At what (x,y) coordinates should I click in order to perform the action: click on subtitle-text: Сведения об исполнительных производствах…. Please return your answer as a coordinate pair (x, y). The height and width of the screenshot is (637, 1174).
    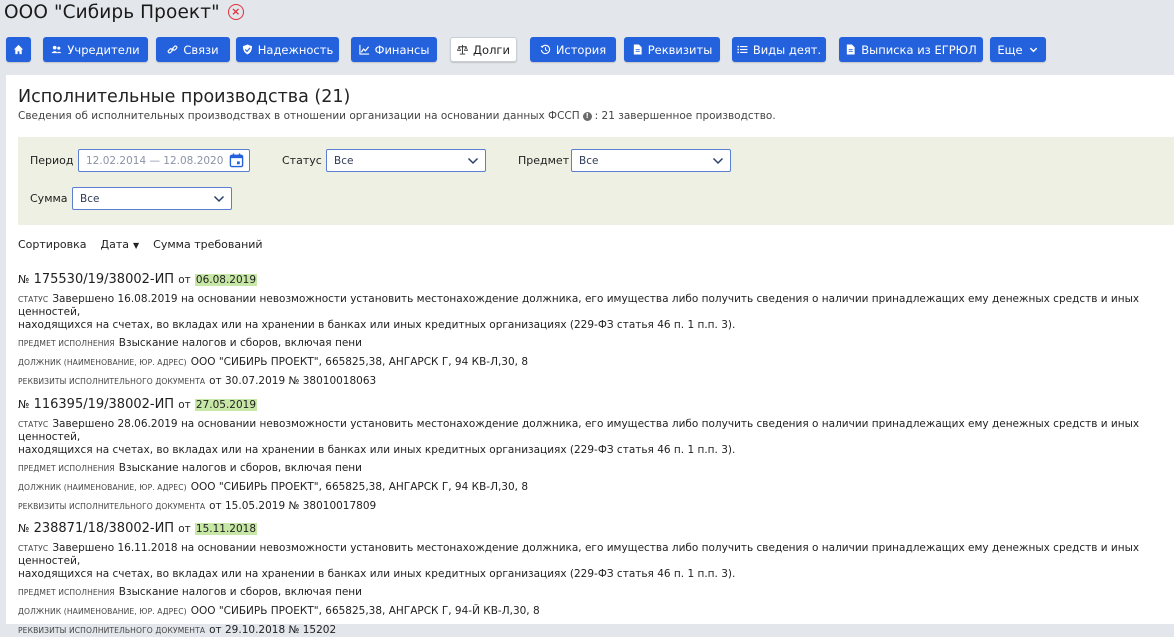
    Looking at the image, I should click on (299, 116).